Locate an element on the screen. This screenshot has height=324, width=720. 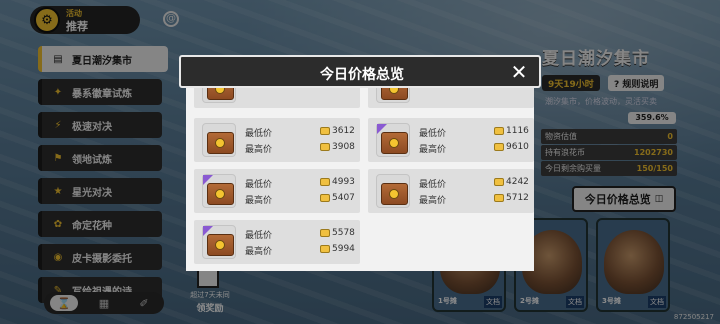
high-price-value: 5407 is located at coordinates (343, 198).